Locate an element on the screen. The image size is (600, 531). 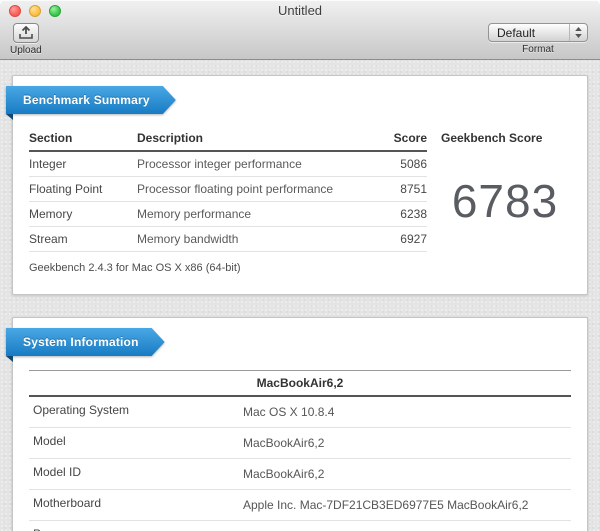
row-label: Processor is located at coordinates (138, 529).